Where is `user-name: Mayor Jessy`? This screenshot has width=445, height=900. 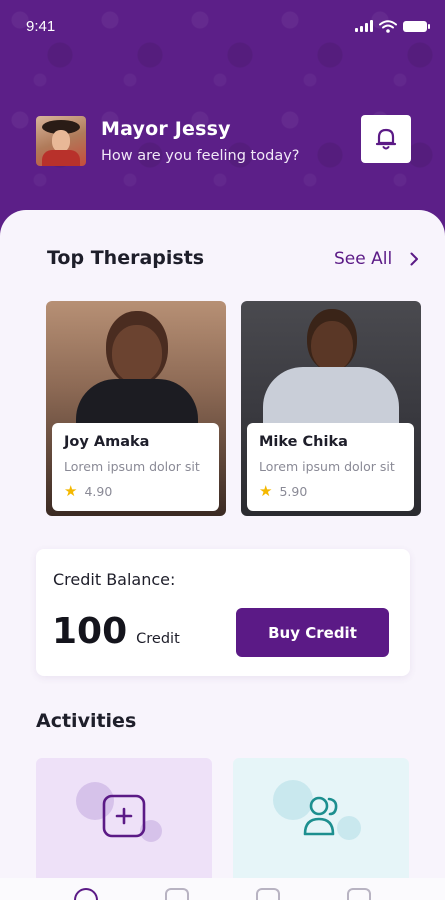
user-name: Mayor Jessy is located at coordinates (166, 129).